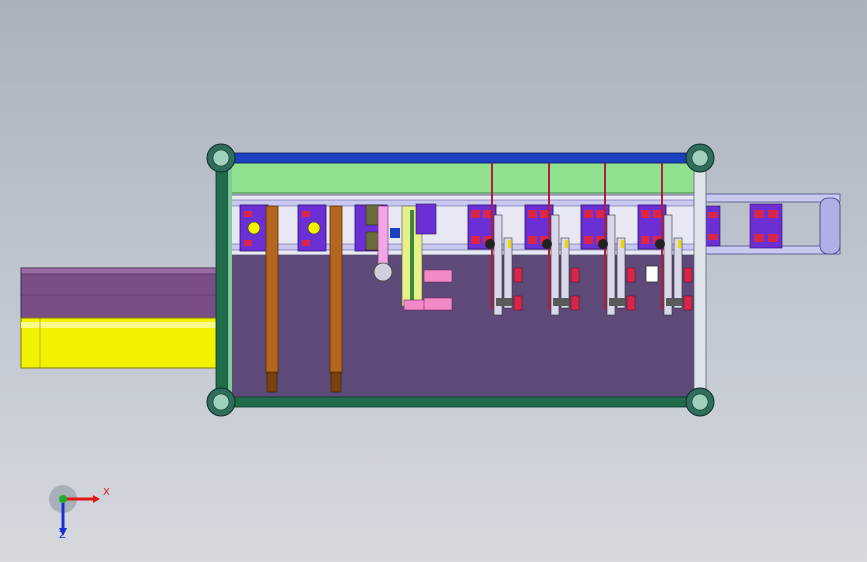 This screenshot has height=562, width=867. I want to click on outfeed-conveyor, so click(770, 224).